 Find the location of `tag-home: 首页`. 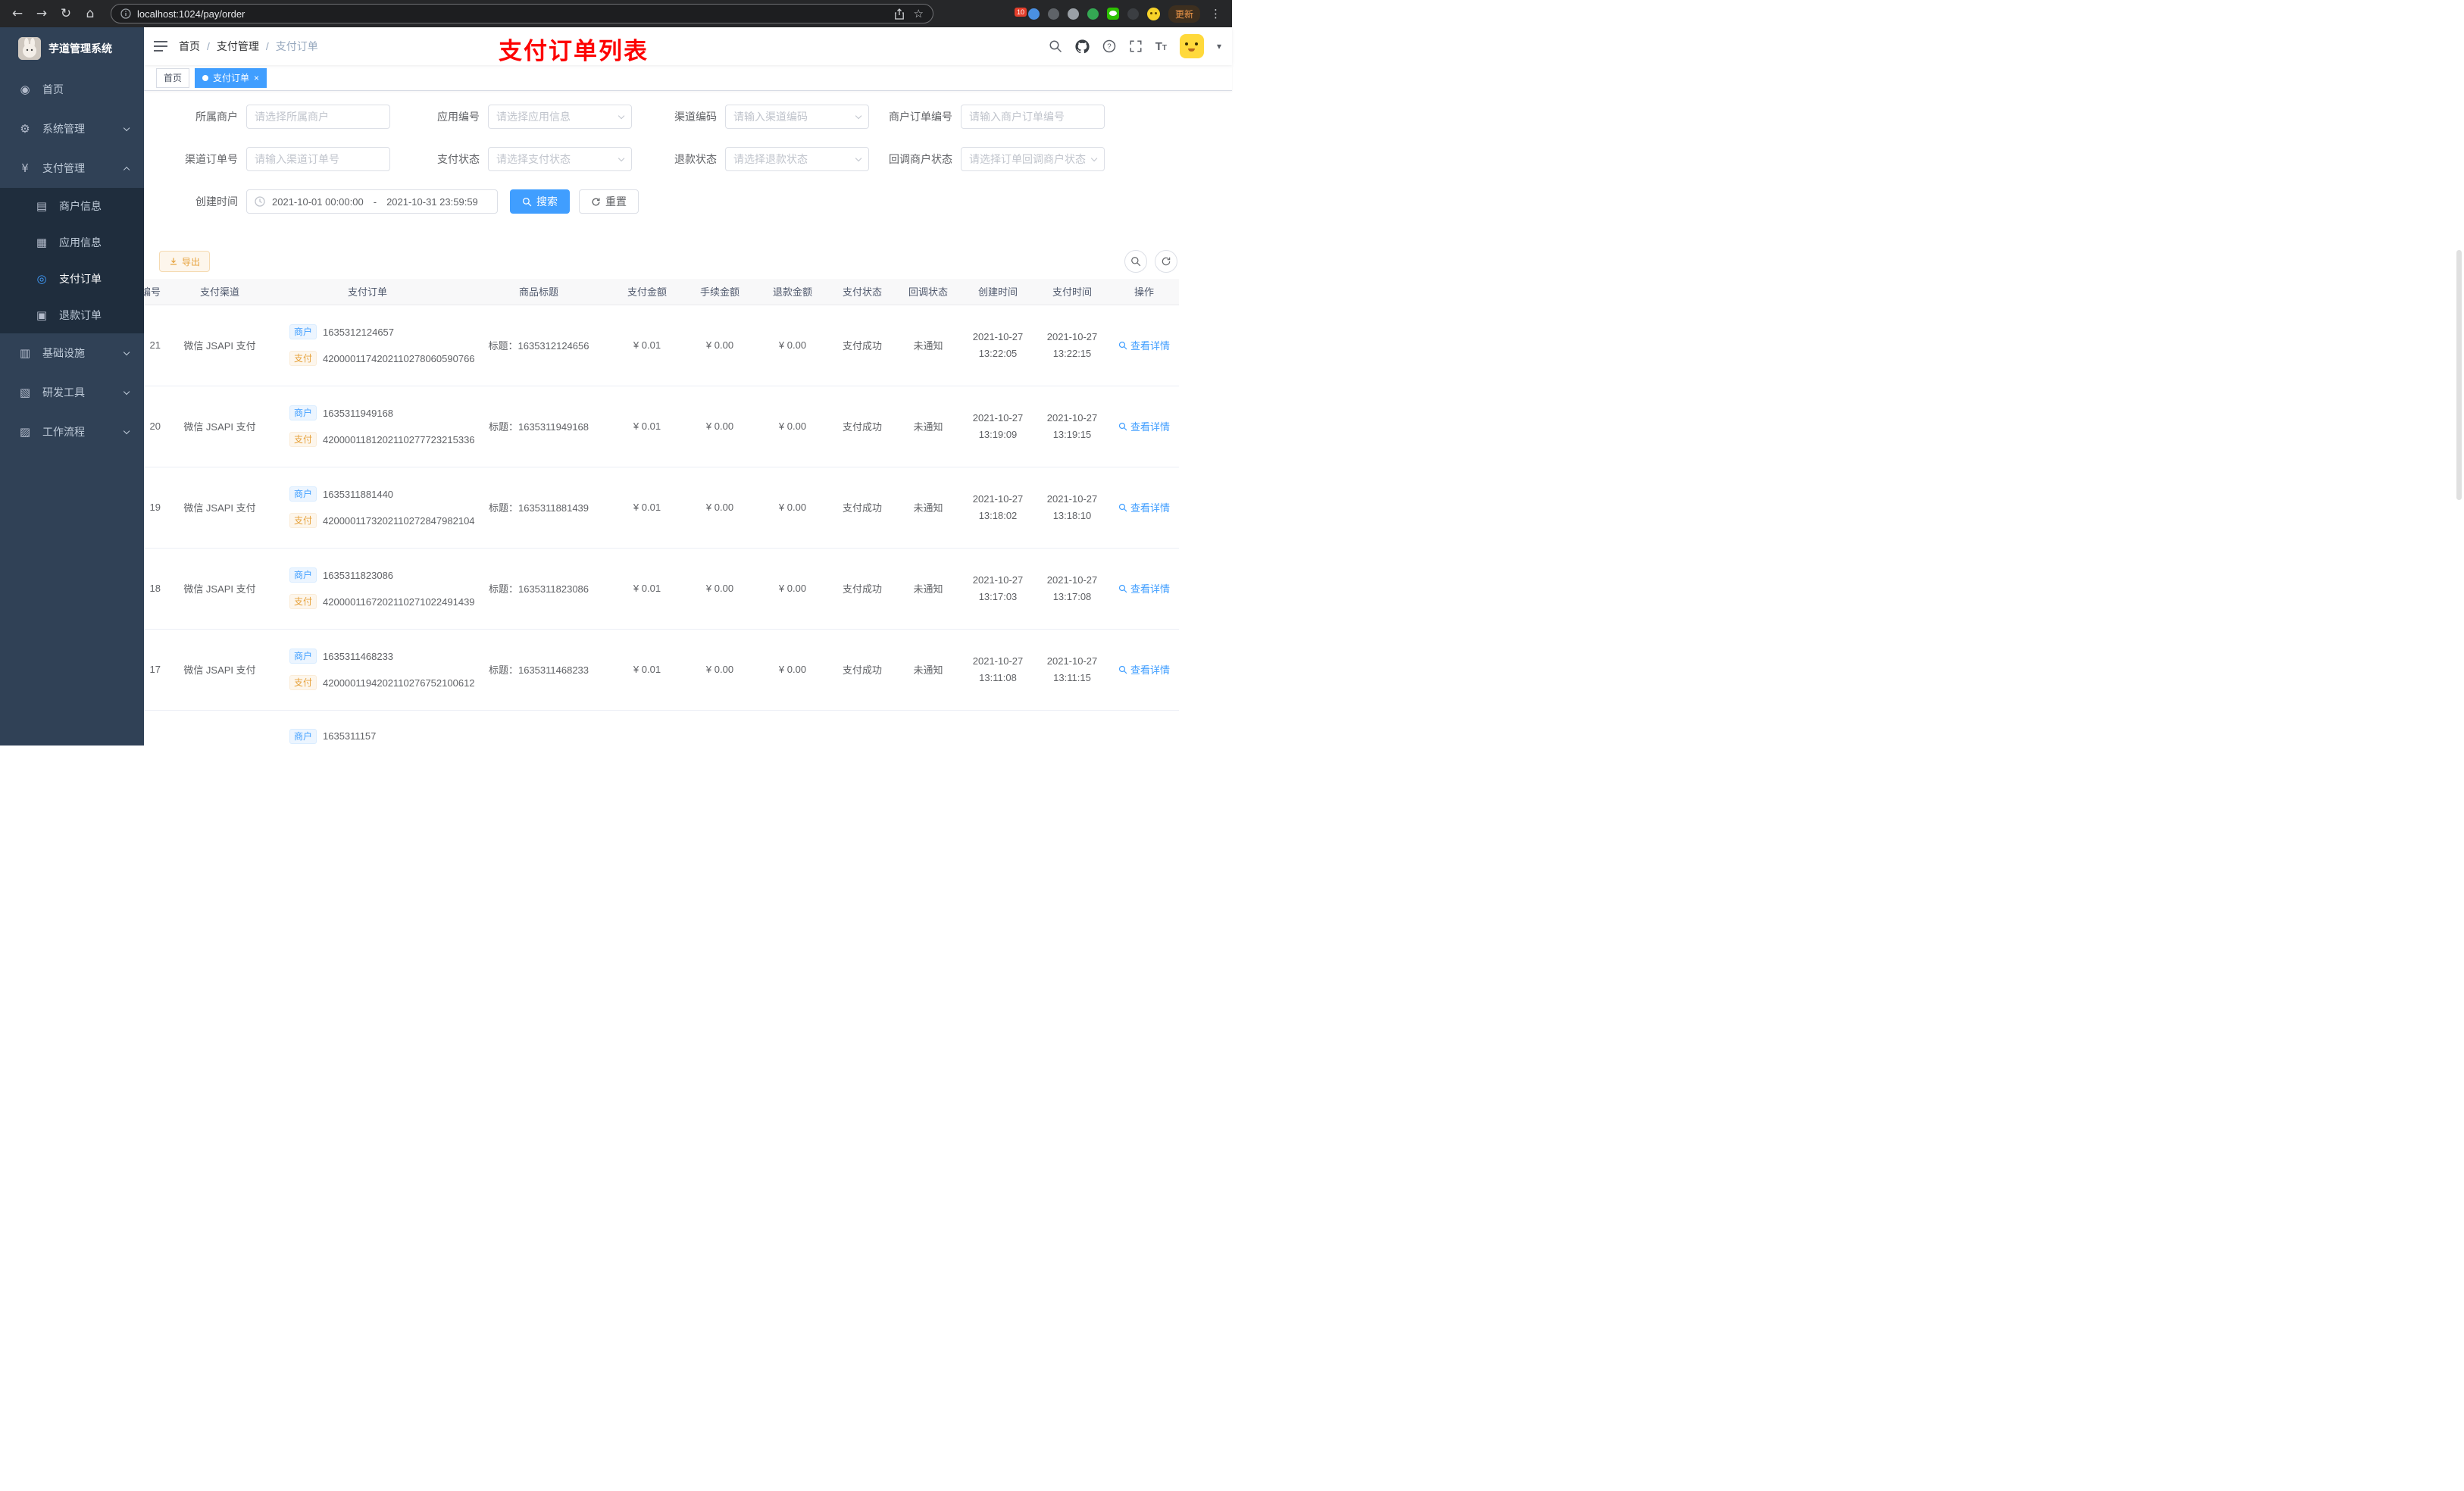

tag-home: 首页 is located at coordinates (173, 77).